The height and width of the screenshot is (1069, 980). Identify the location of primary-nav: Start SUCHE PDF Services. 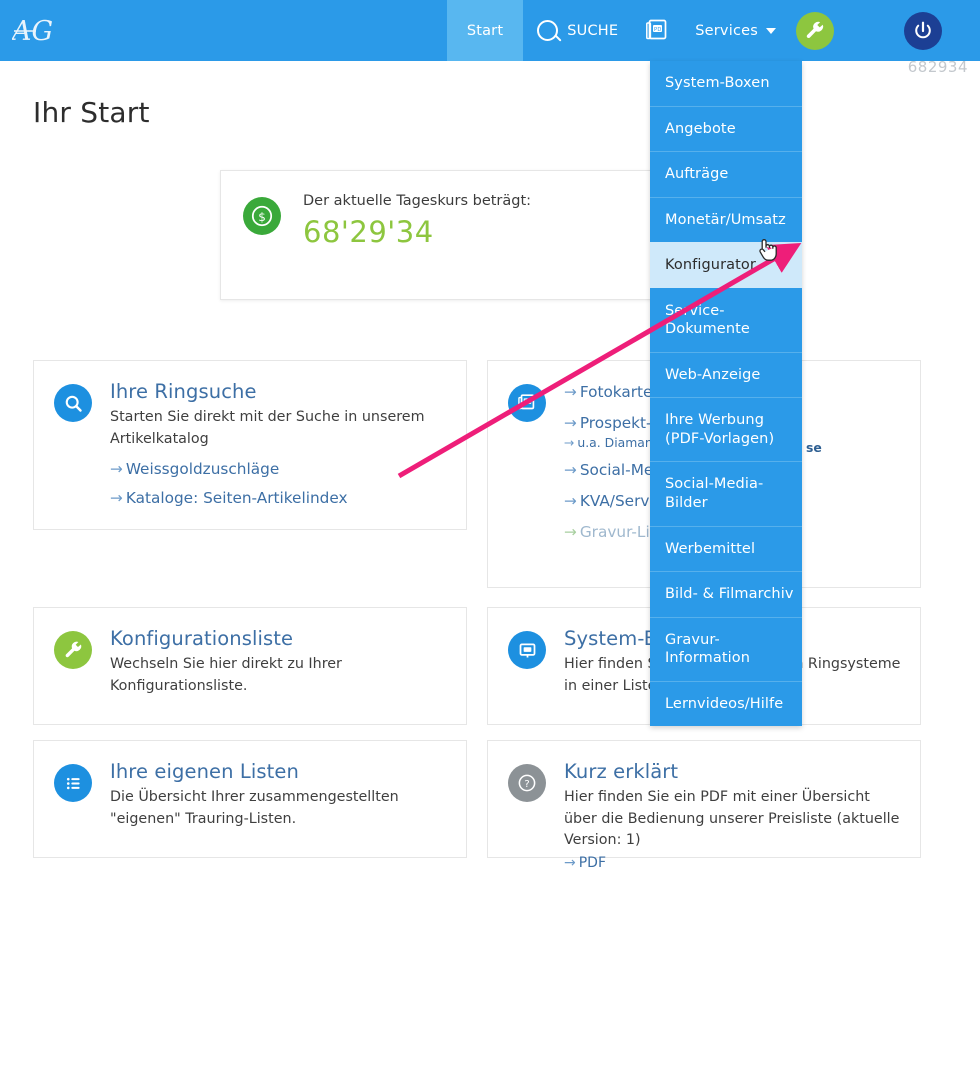
(713, 30).